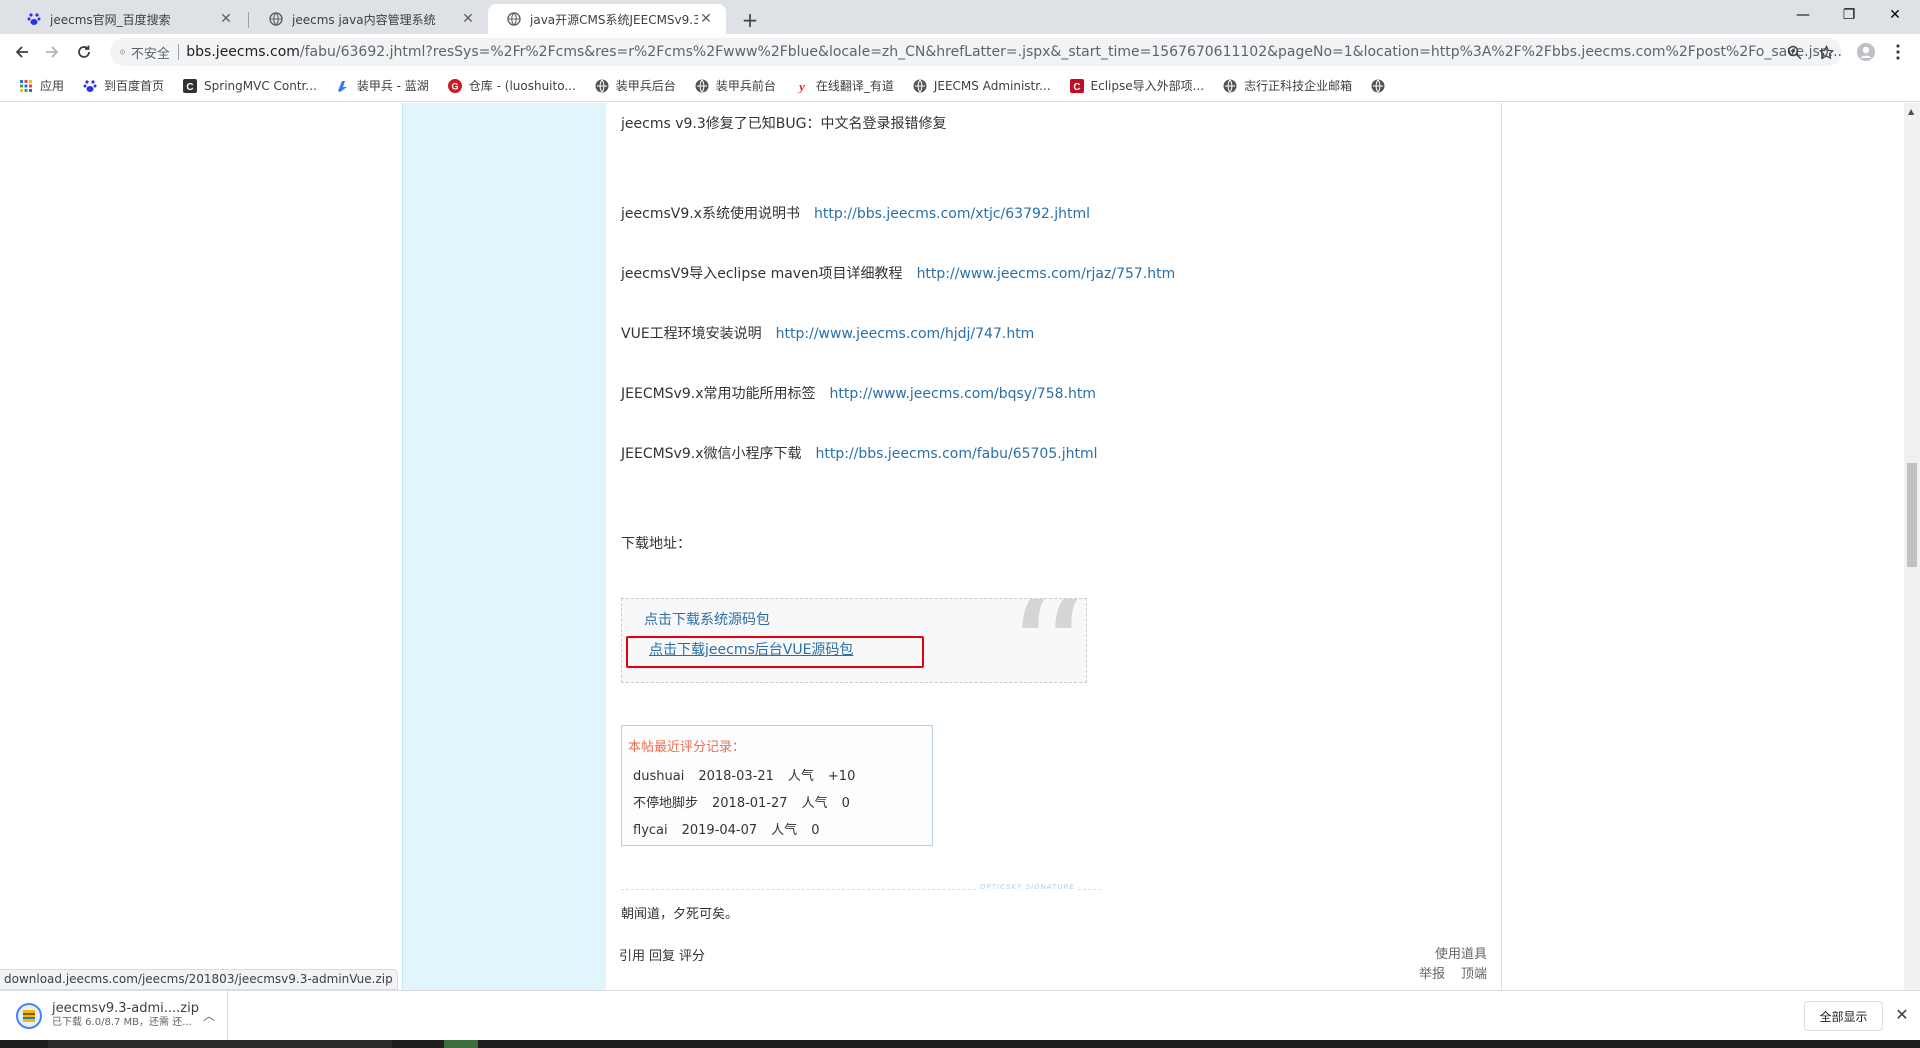  Describe the element at coordinates (736, 776) in the screenshot. I see `rating-date: 2018-03-21` at that location.